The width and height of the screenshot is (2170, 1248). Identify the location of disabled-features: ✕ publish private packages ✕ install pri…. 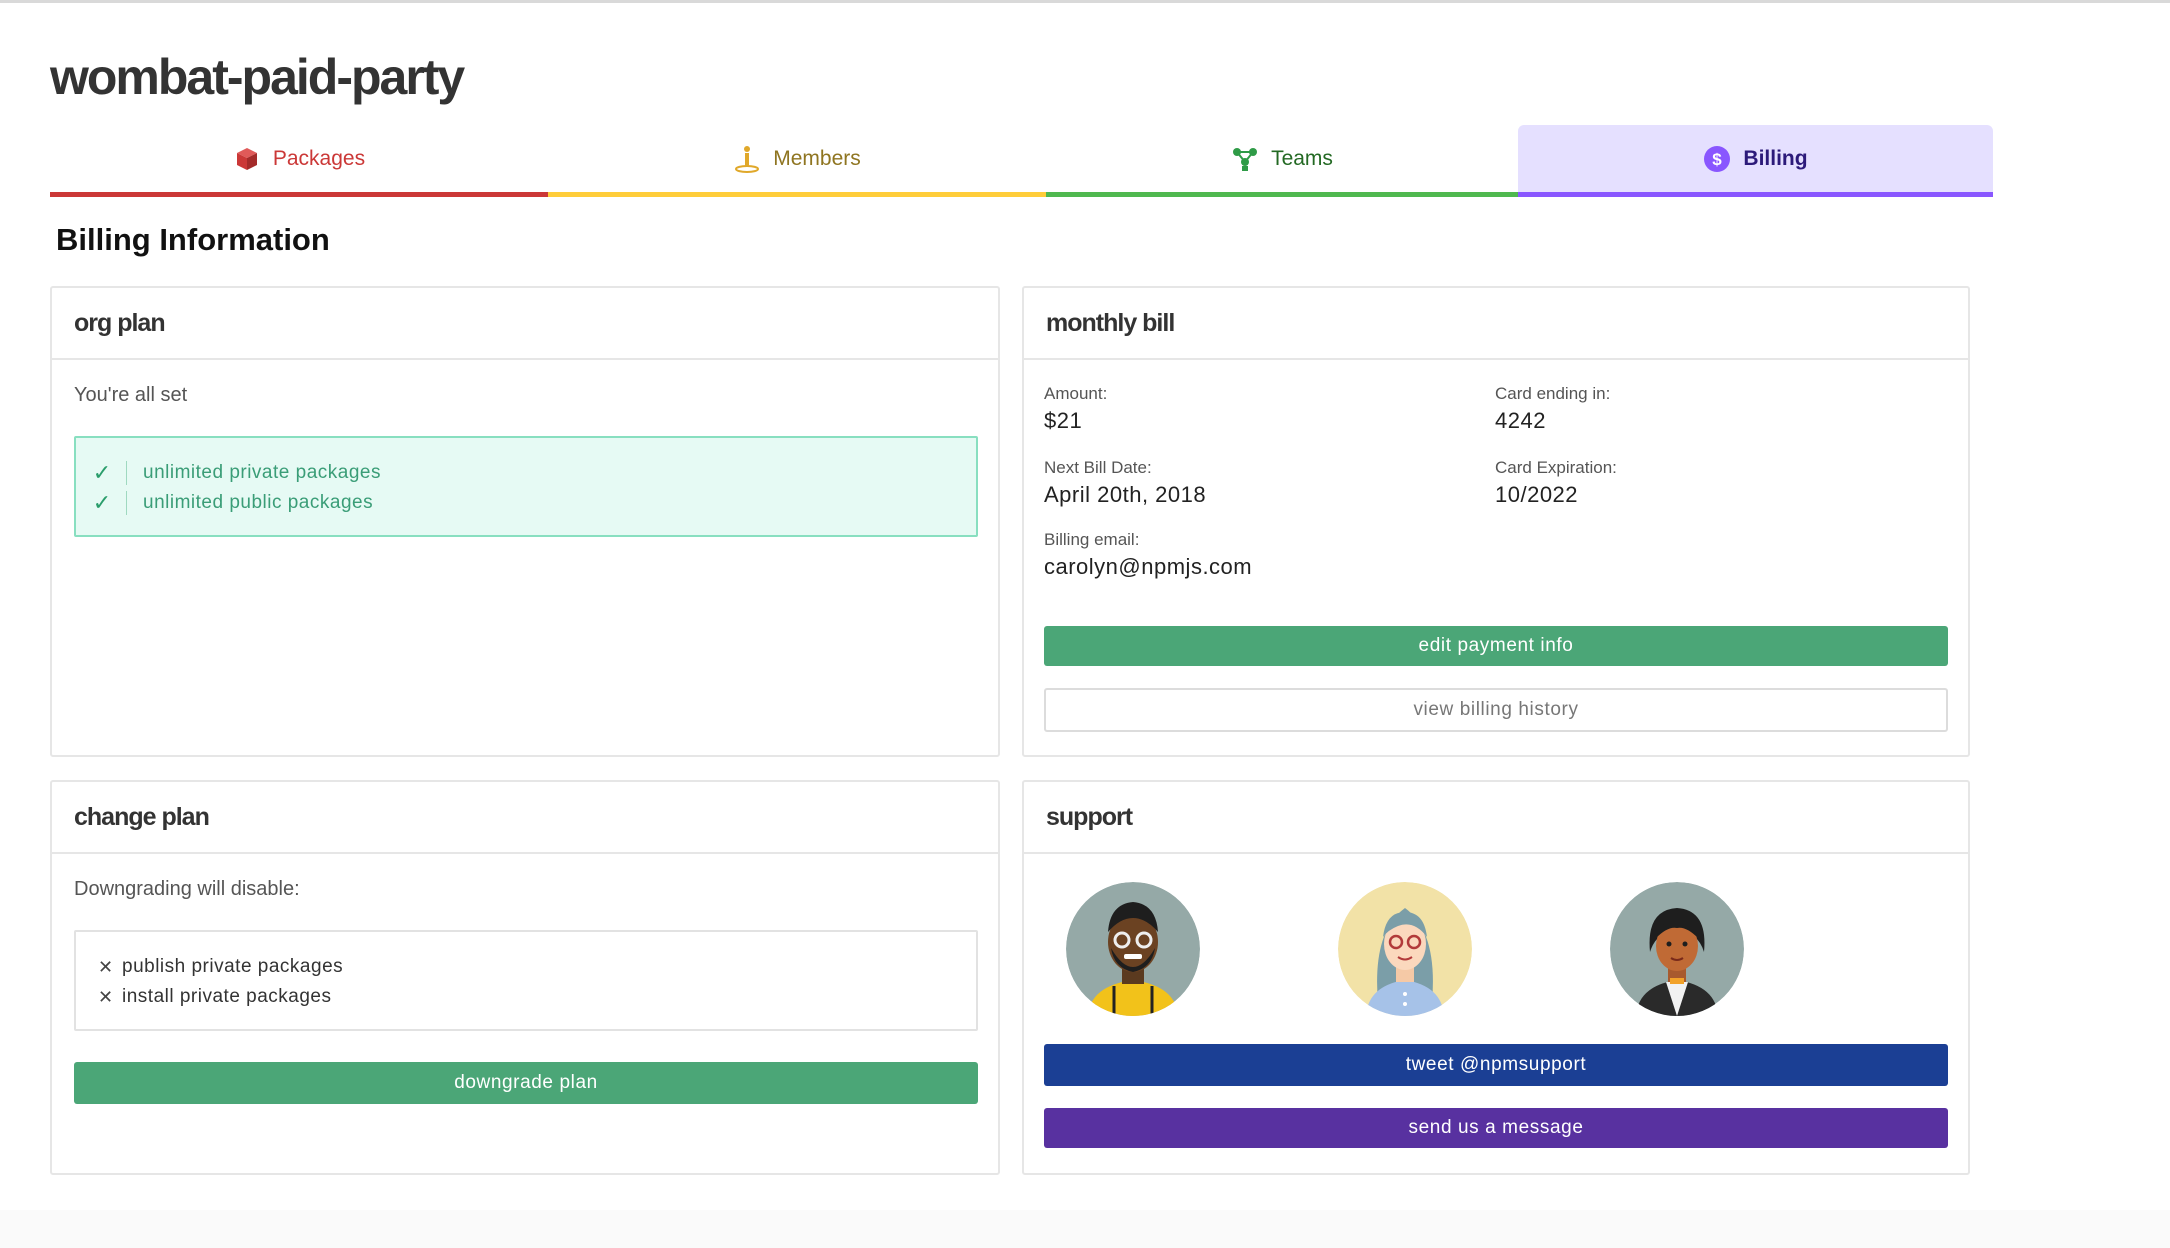
(526, 980).